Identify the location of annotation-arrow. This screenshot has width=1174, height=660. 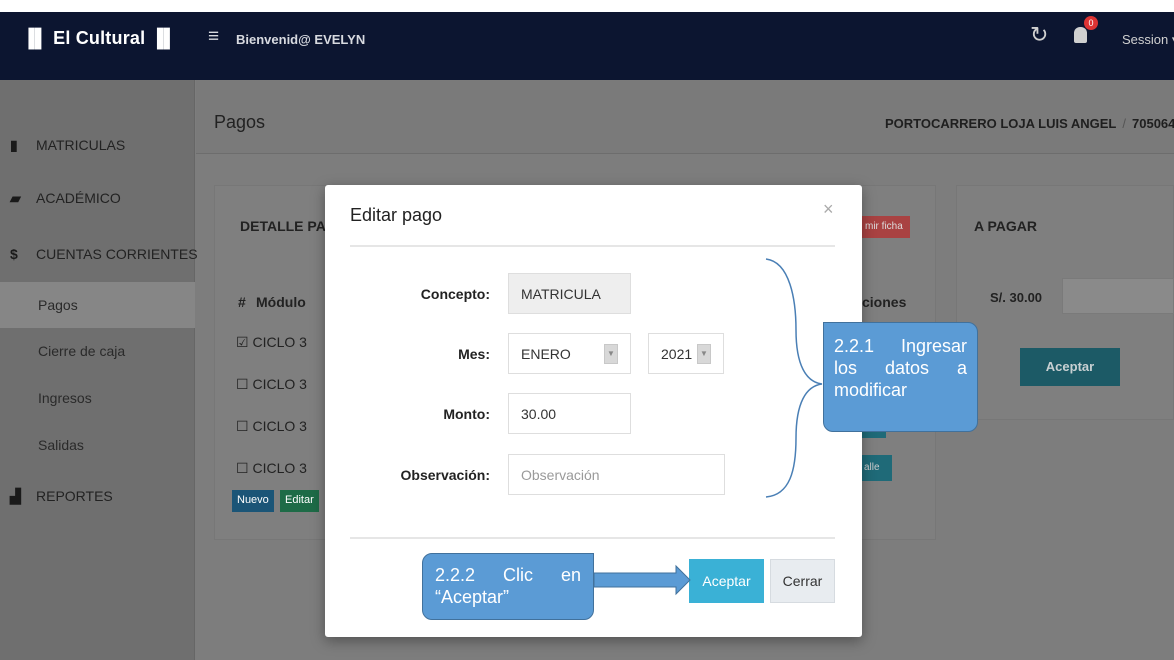
(642, 580).